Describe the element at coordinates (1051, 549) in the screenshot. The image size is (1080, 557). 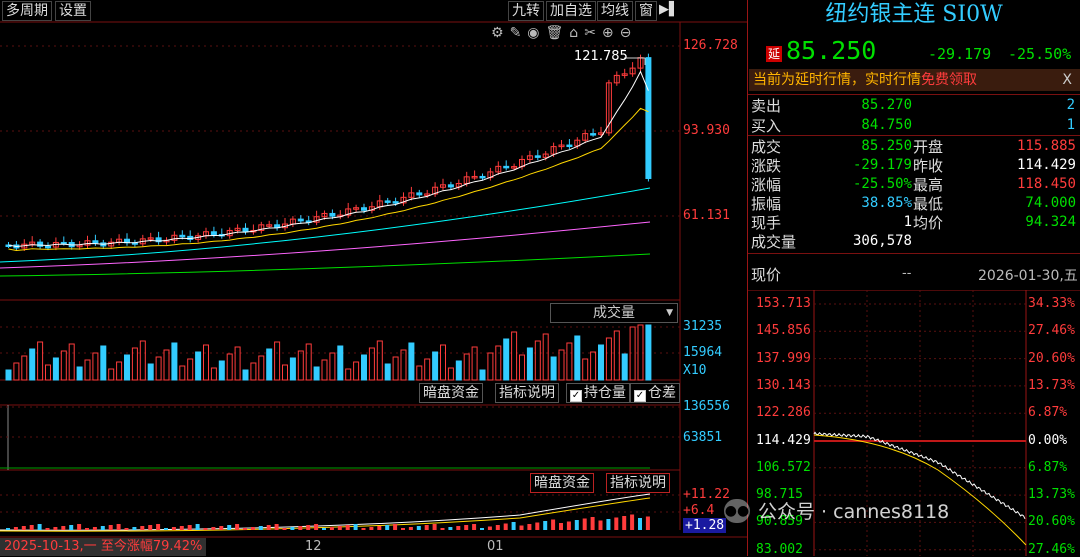
I see `intraday-right-tick: 27.46%` at that location.